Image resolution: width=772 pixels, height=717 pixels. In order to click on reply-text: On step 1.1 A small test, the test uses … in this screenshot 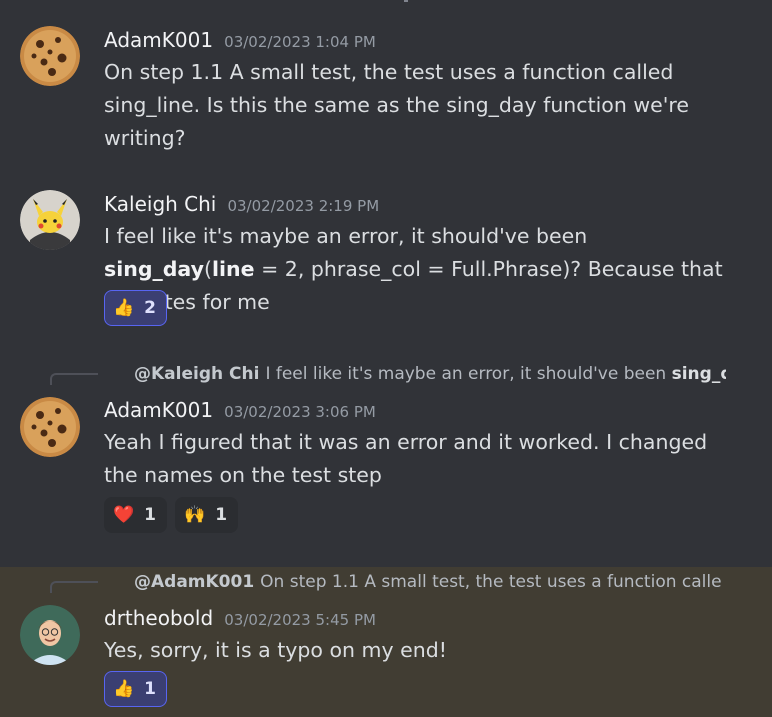, I will do `click(491, 582)`.